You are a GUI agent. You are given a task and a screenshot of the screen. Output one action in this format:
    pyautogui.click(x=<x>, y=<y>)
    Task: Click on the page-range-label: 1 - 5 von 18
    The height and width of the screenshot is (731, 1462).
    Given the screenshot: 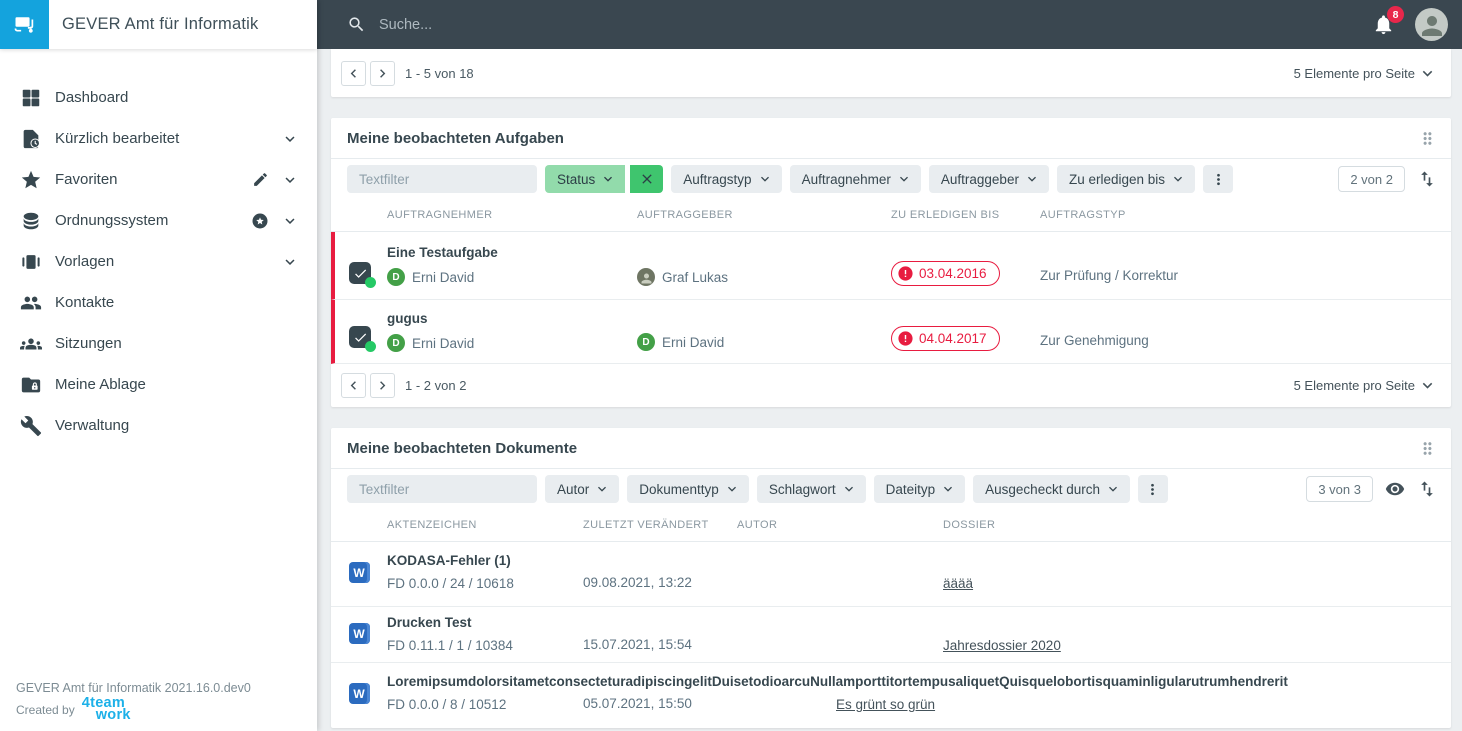 What is the action you would take?
    pyautogui.click(x=439, y=73)
    